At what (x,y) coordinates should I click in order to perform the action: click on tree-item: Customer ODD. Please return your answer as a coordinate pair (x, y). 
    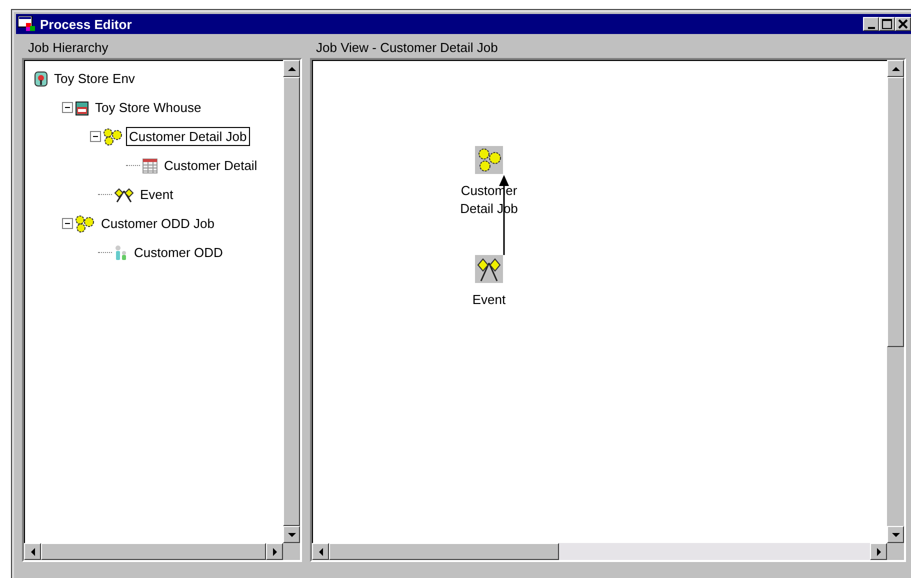
    Looking at the image, I should click on (178, 252).